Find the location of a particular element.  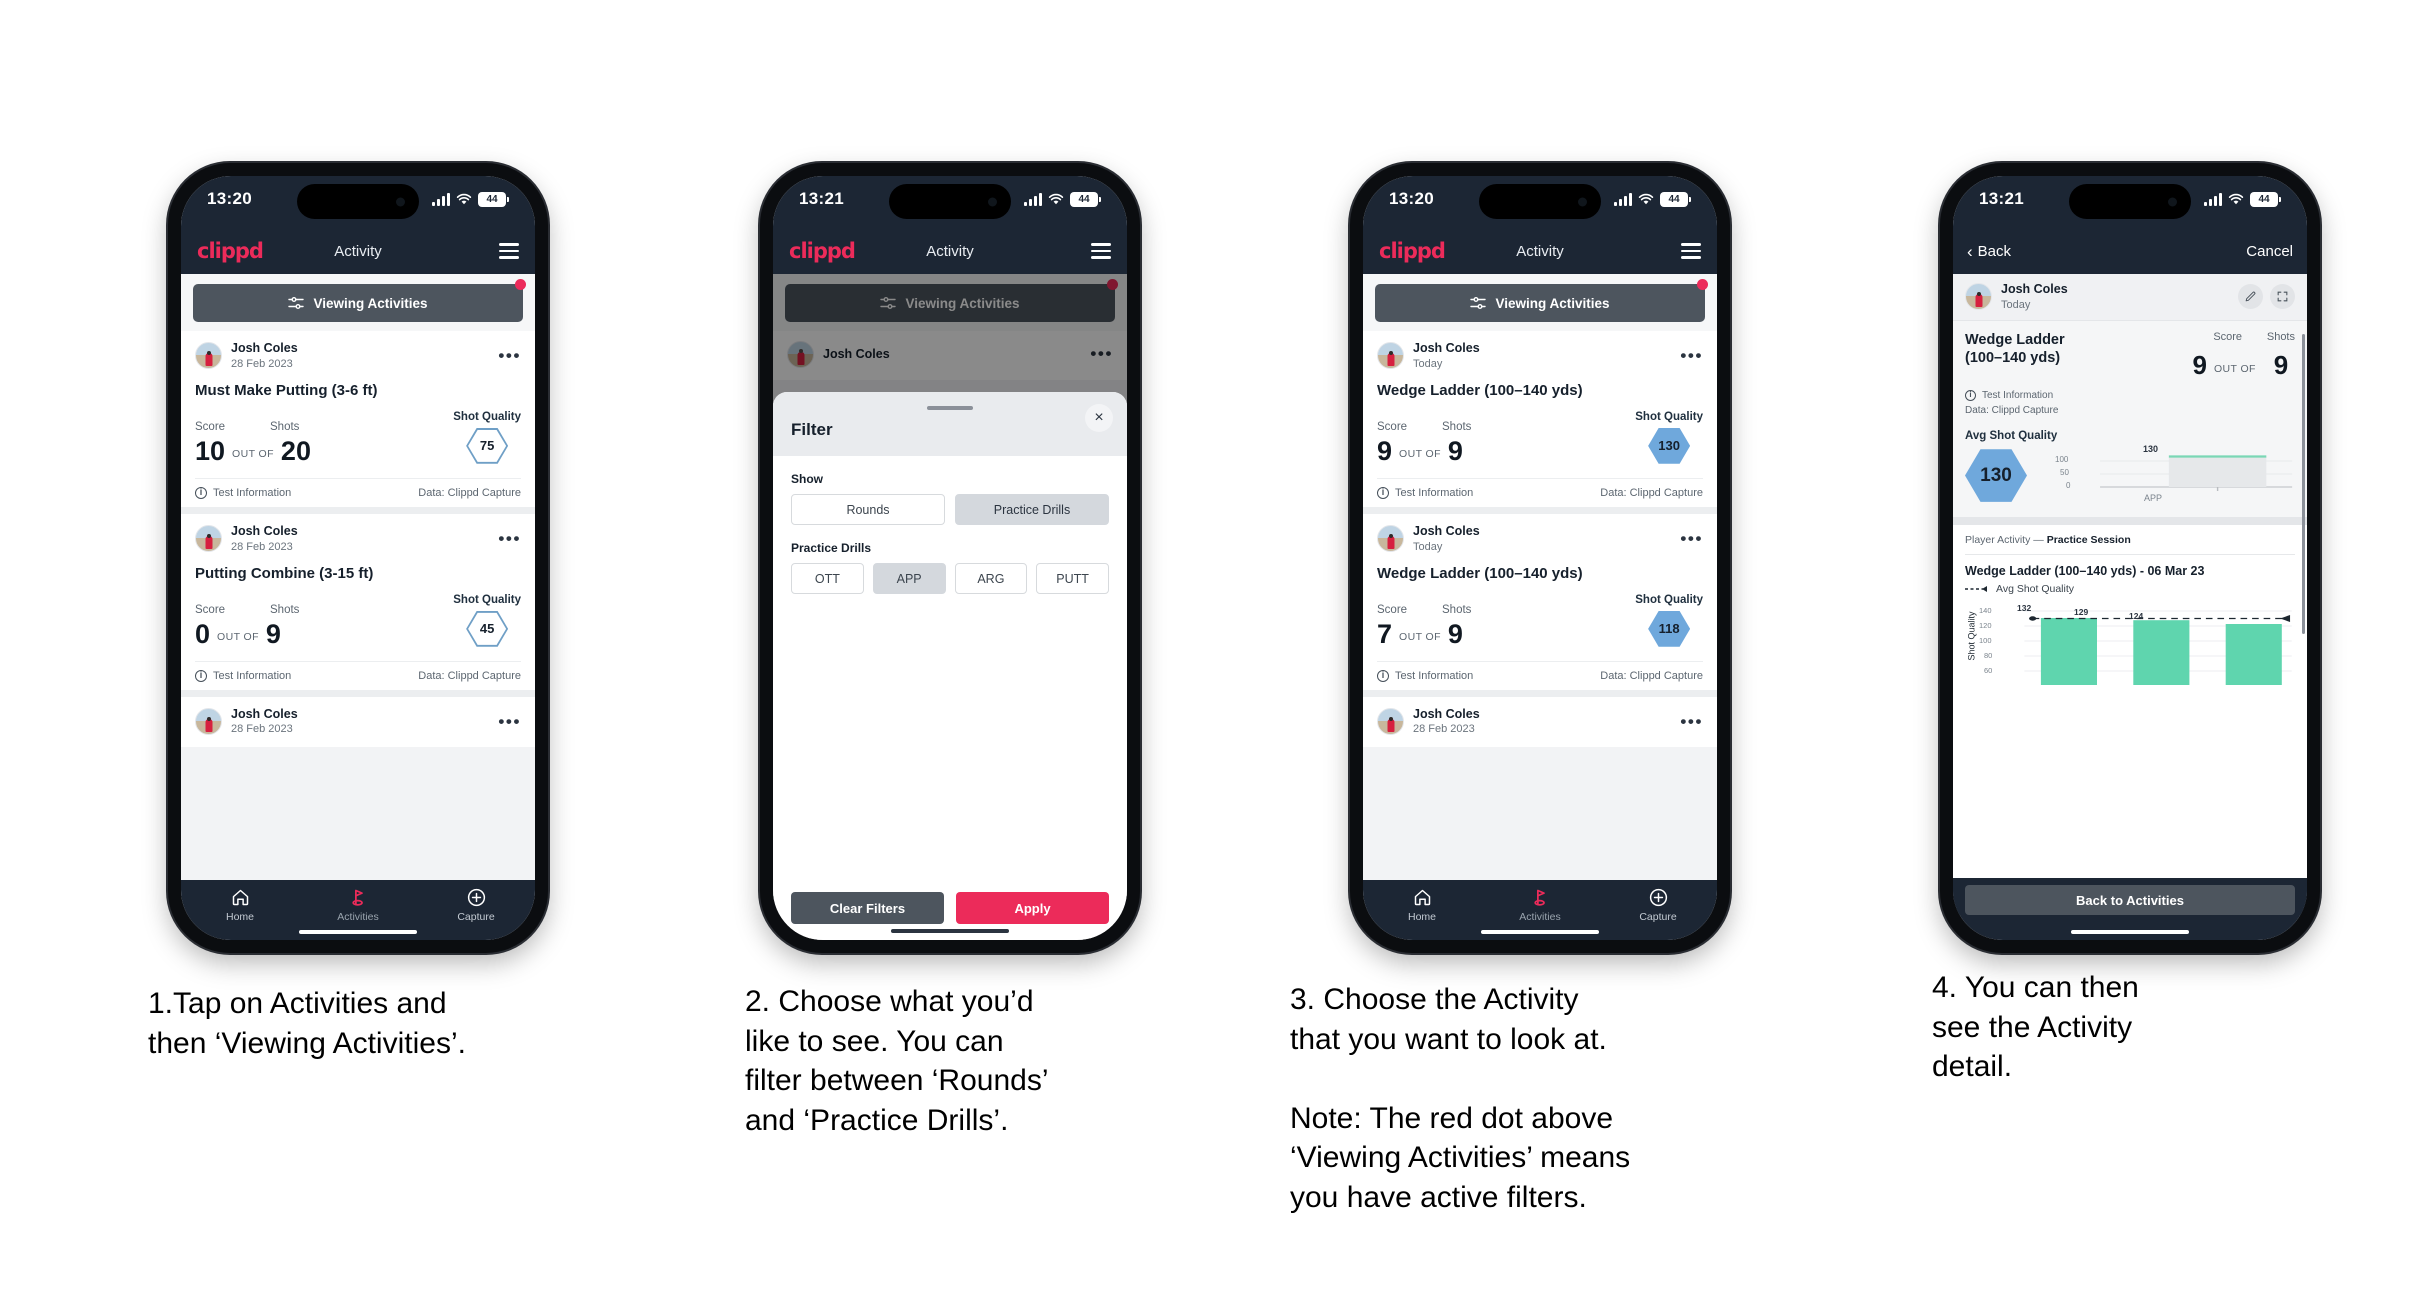

avg-shot-quality-value: 130 is located at coordinates (1996, 475).